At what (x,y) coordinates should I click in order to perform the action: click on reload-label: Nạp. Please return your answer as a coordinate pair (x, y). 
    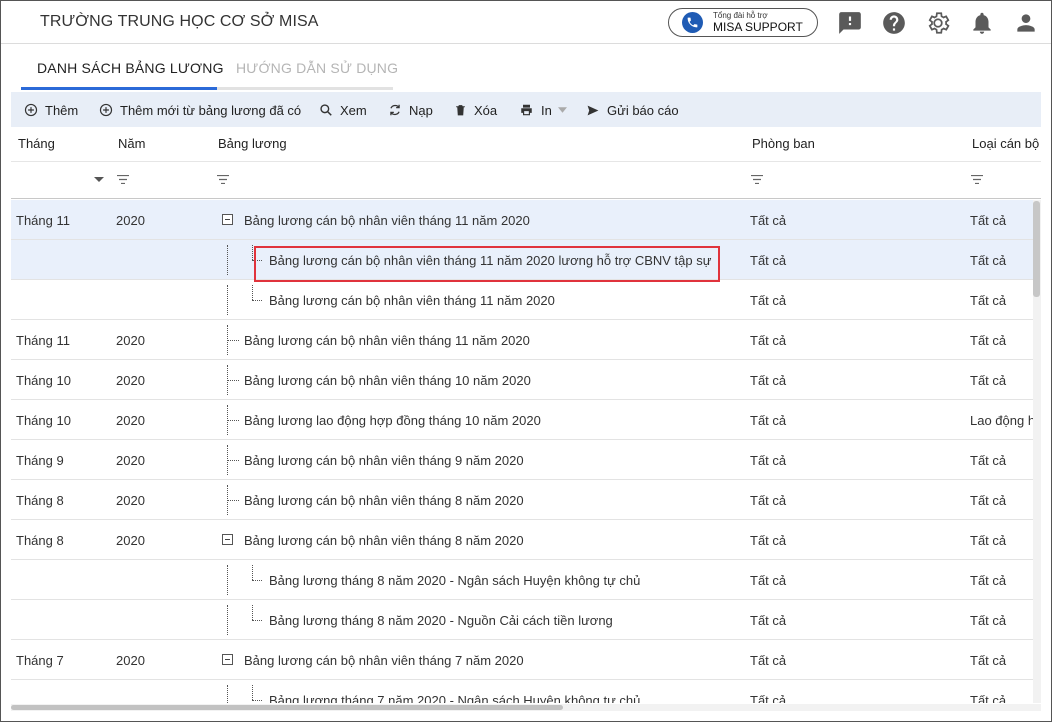
    Looking at the image, I should click on (421, 110).